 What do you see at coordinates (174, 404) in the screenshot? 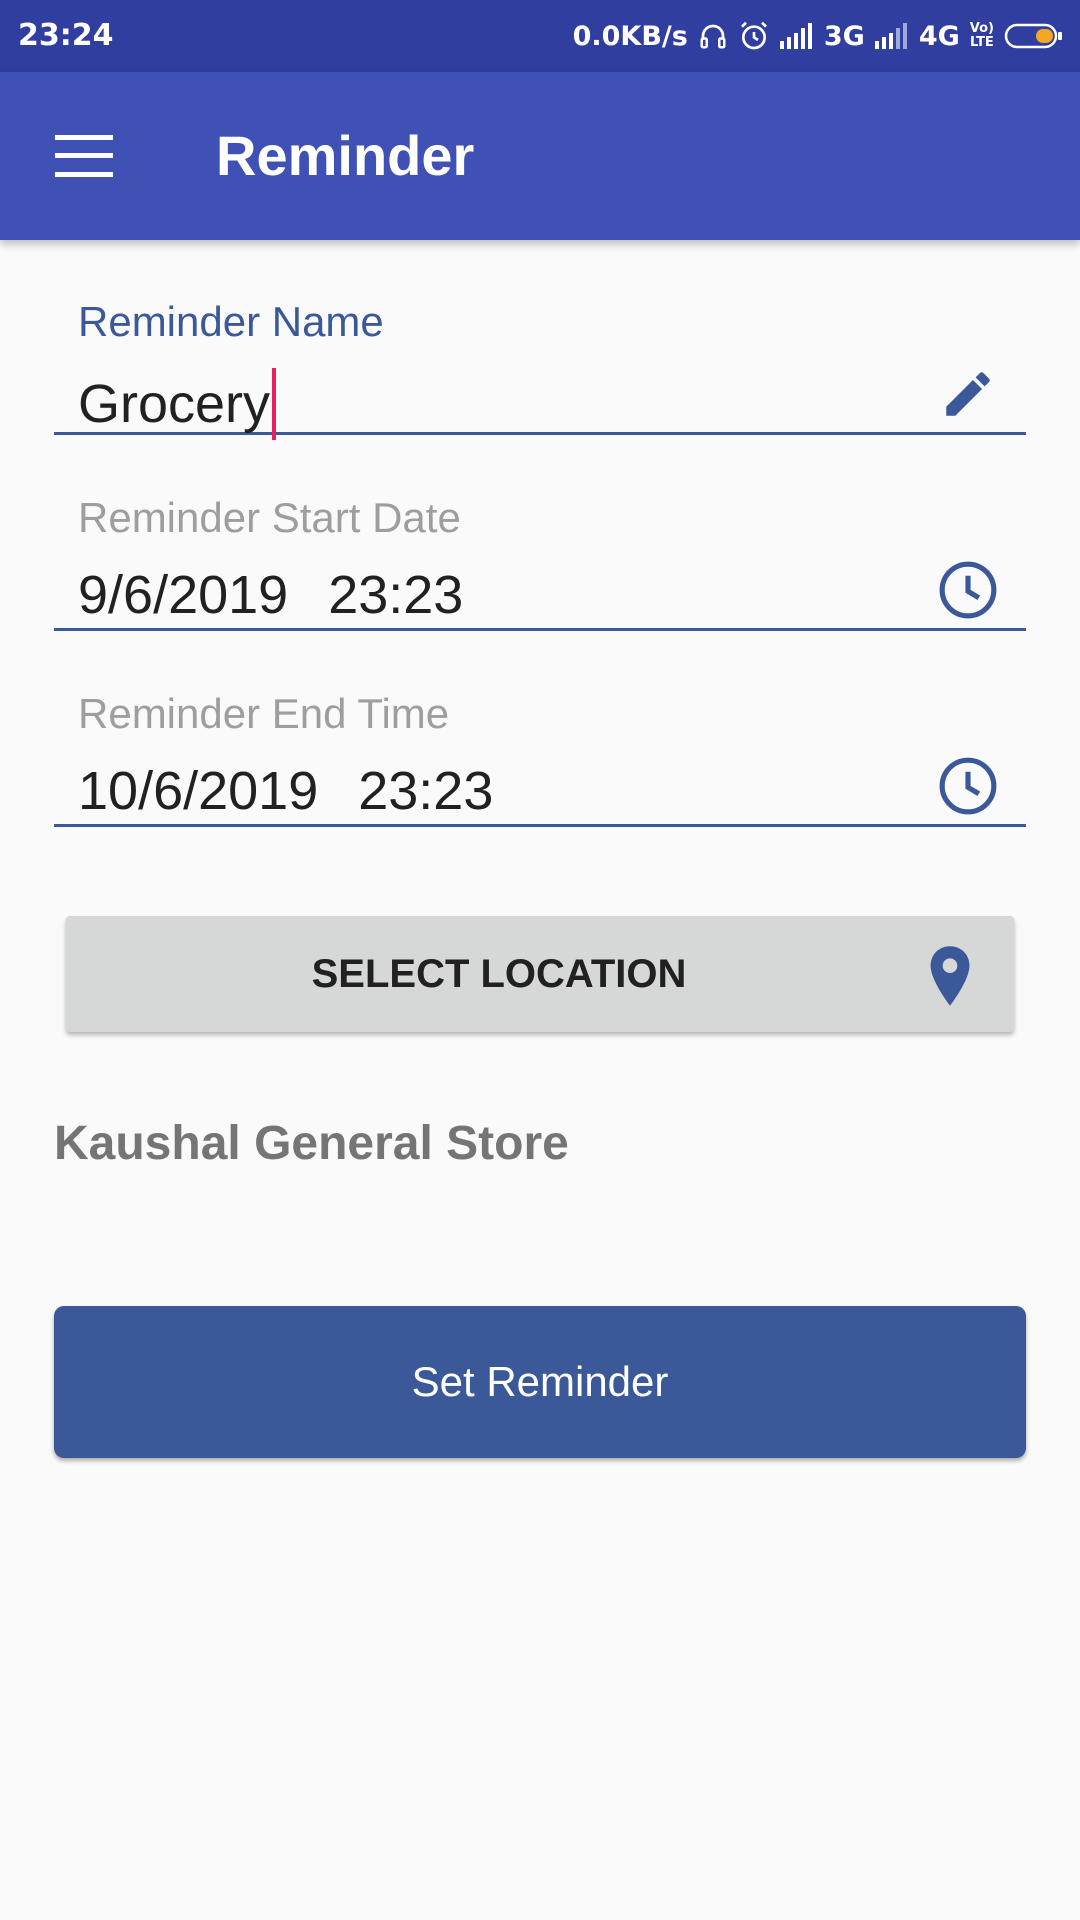
I see `reminder-name-value: Grocery` at bounding box center [174, 404].